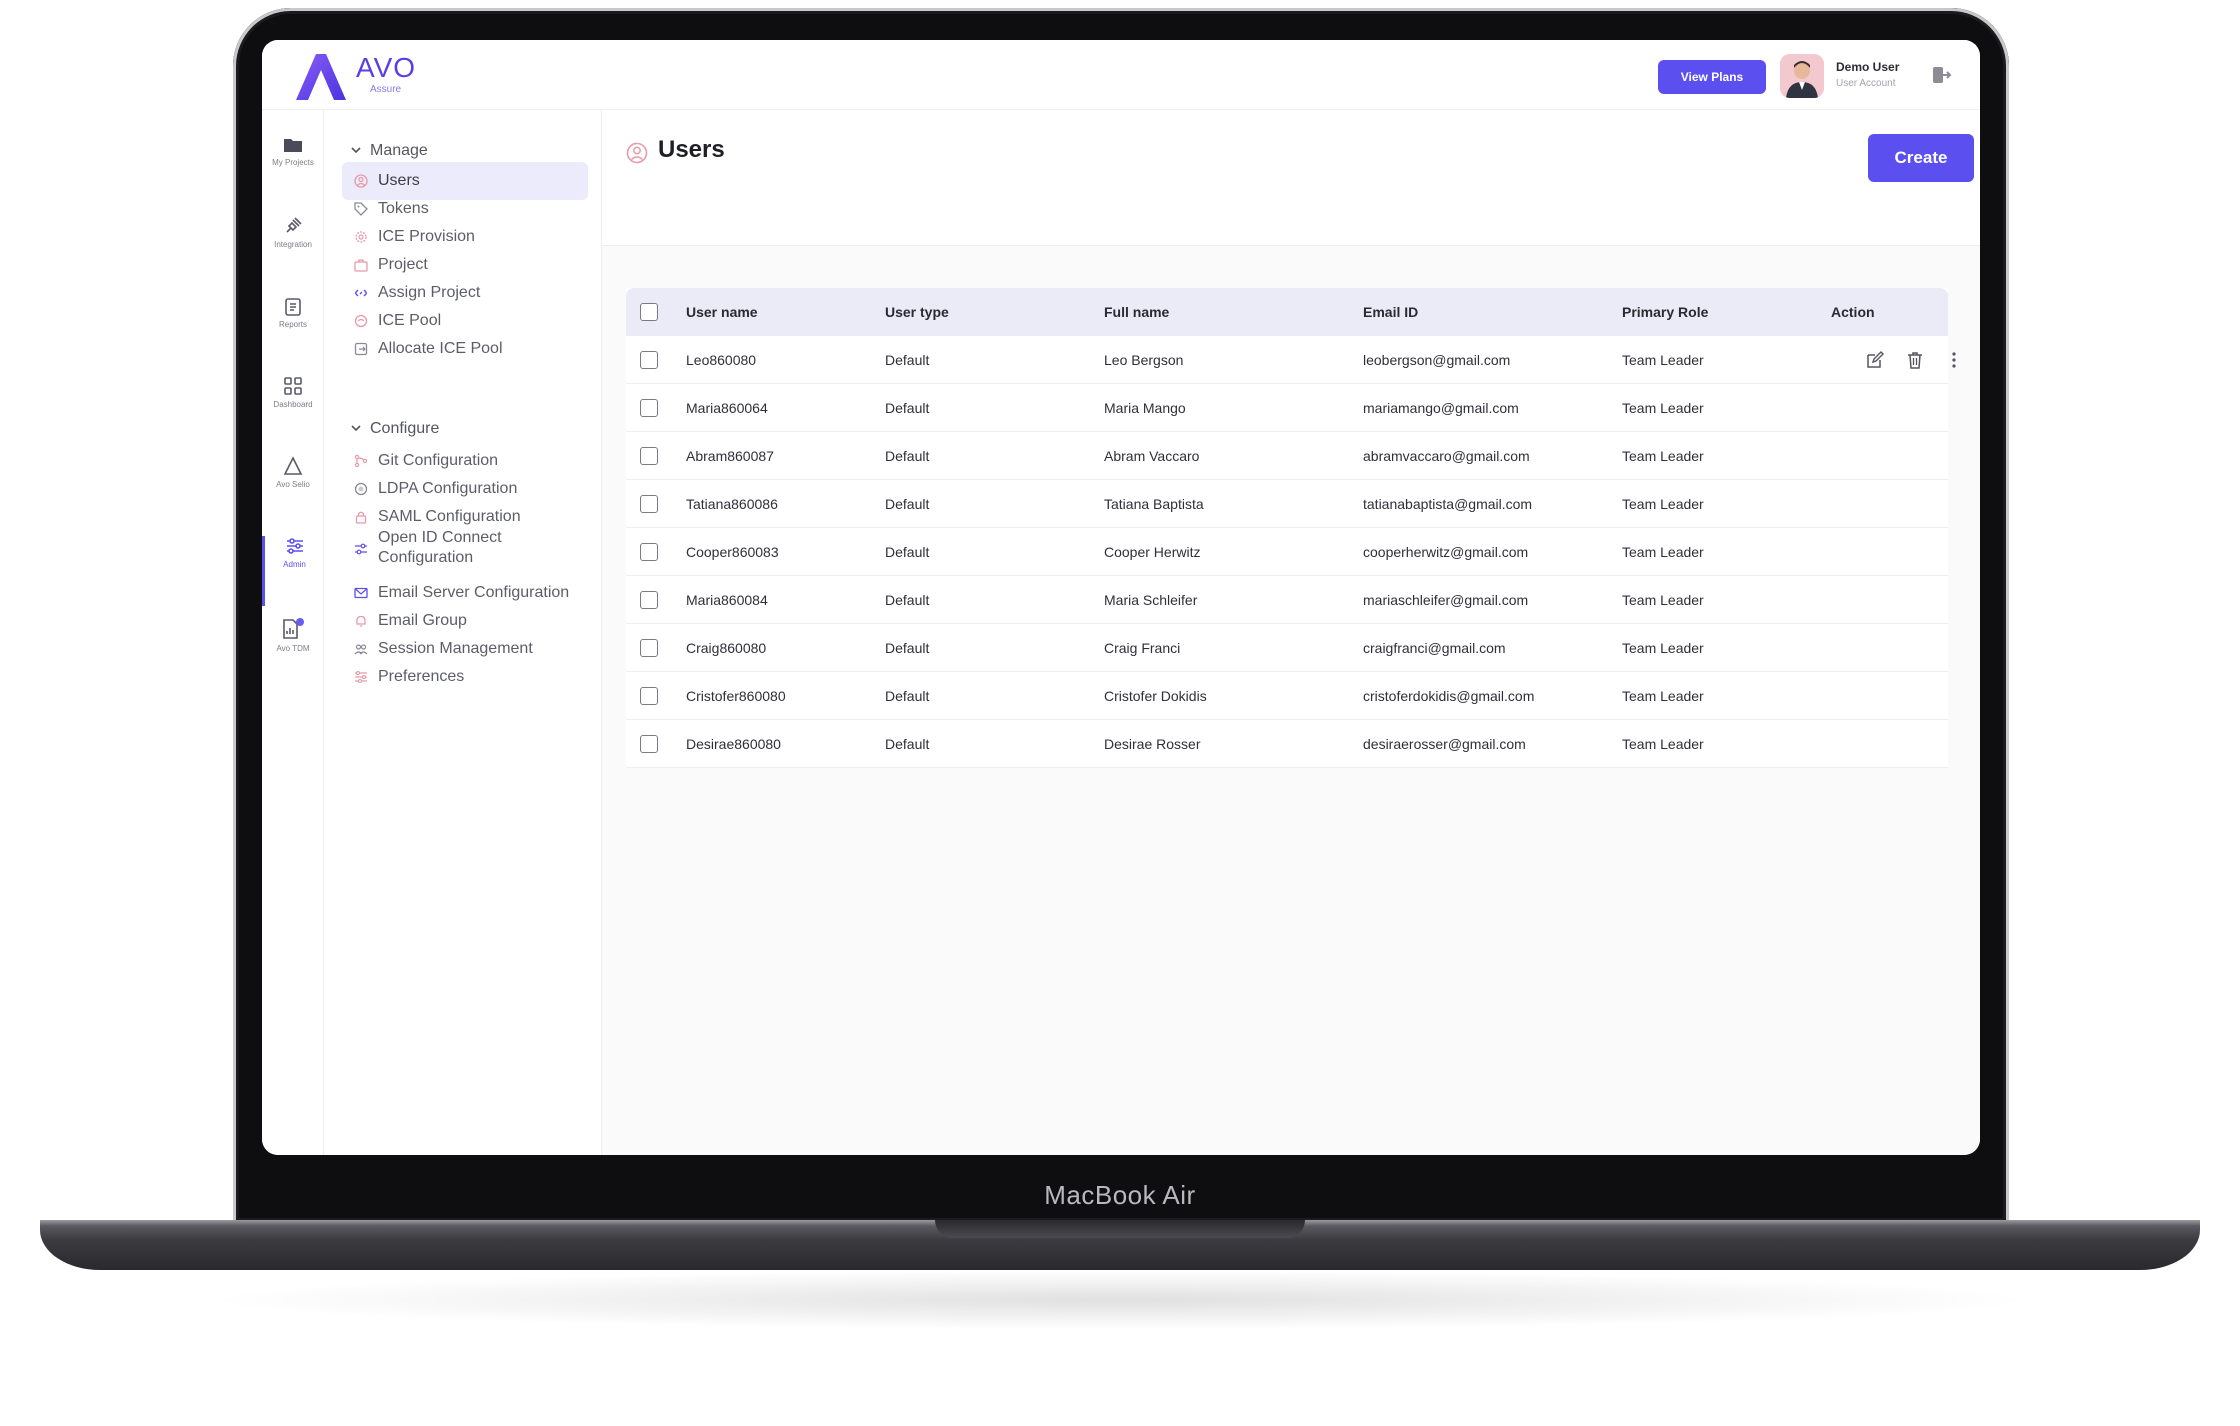  I want to click on rail-label: Admin, so click(294, 564).